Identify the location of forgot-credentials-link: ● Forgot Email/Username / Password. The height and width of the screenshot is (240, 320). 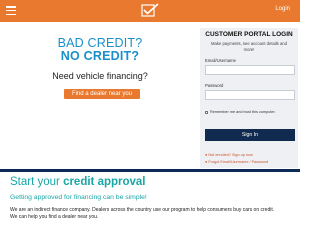
(236, 162).